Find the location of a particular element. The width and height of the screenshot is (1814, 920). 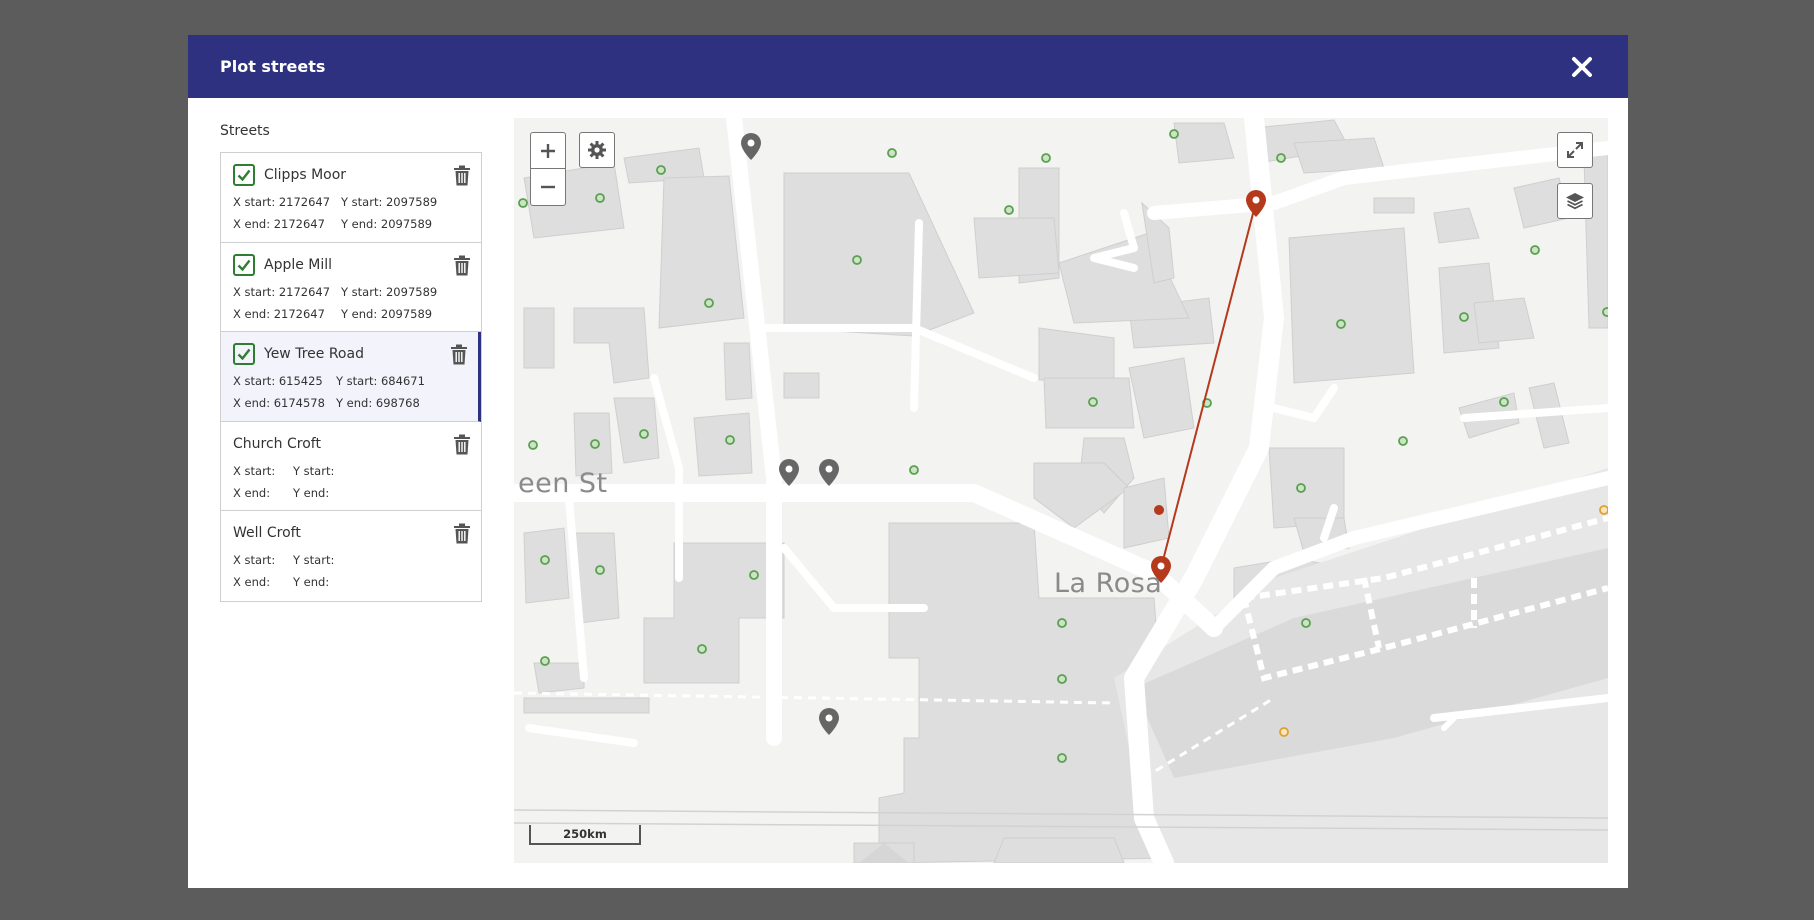

street-name: Apple Mill is located at coordinates (298, 264).